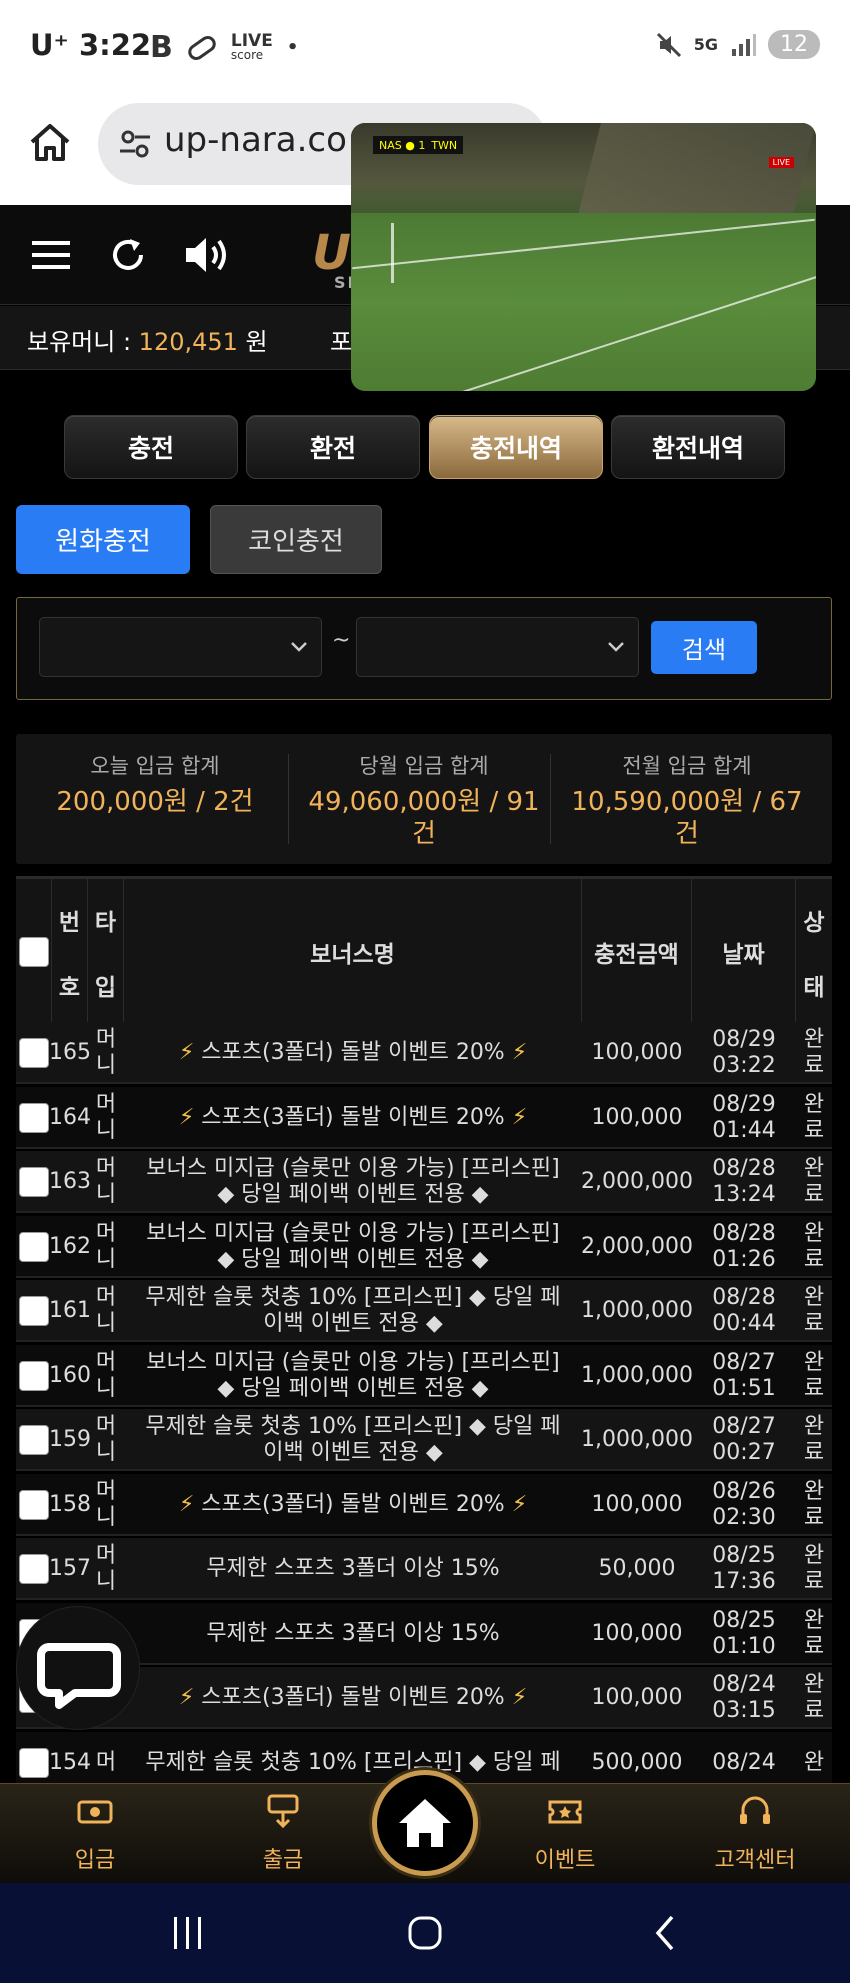 Image resolution: width=850 pixels, height=1983 pixels. I want to click on select-all-checkbox, so click(33, 952).